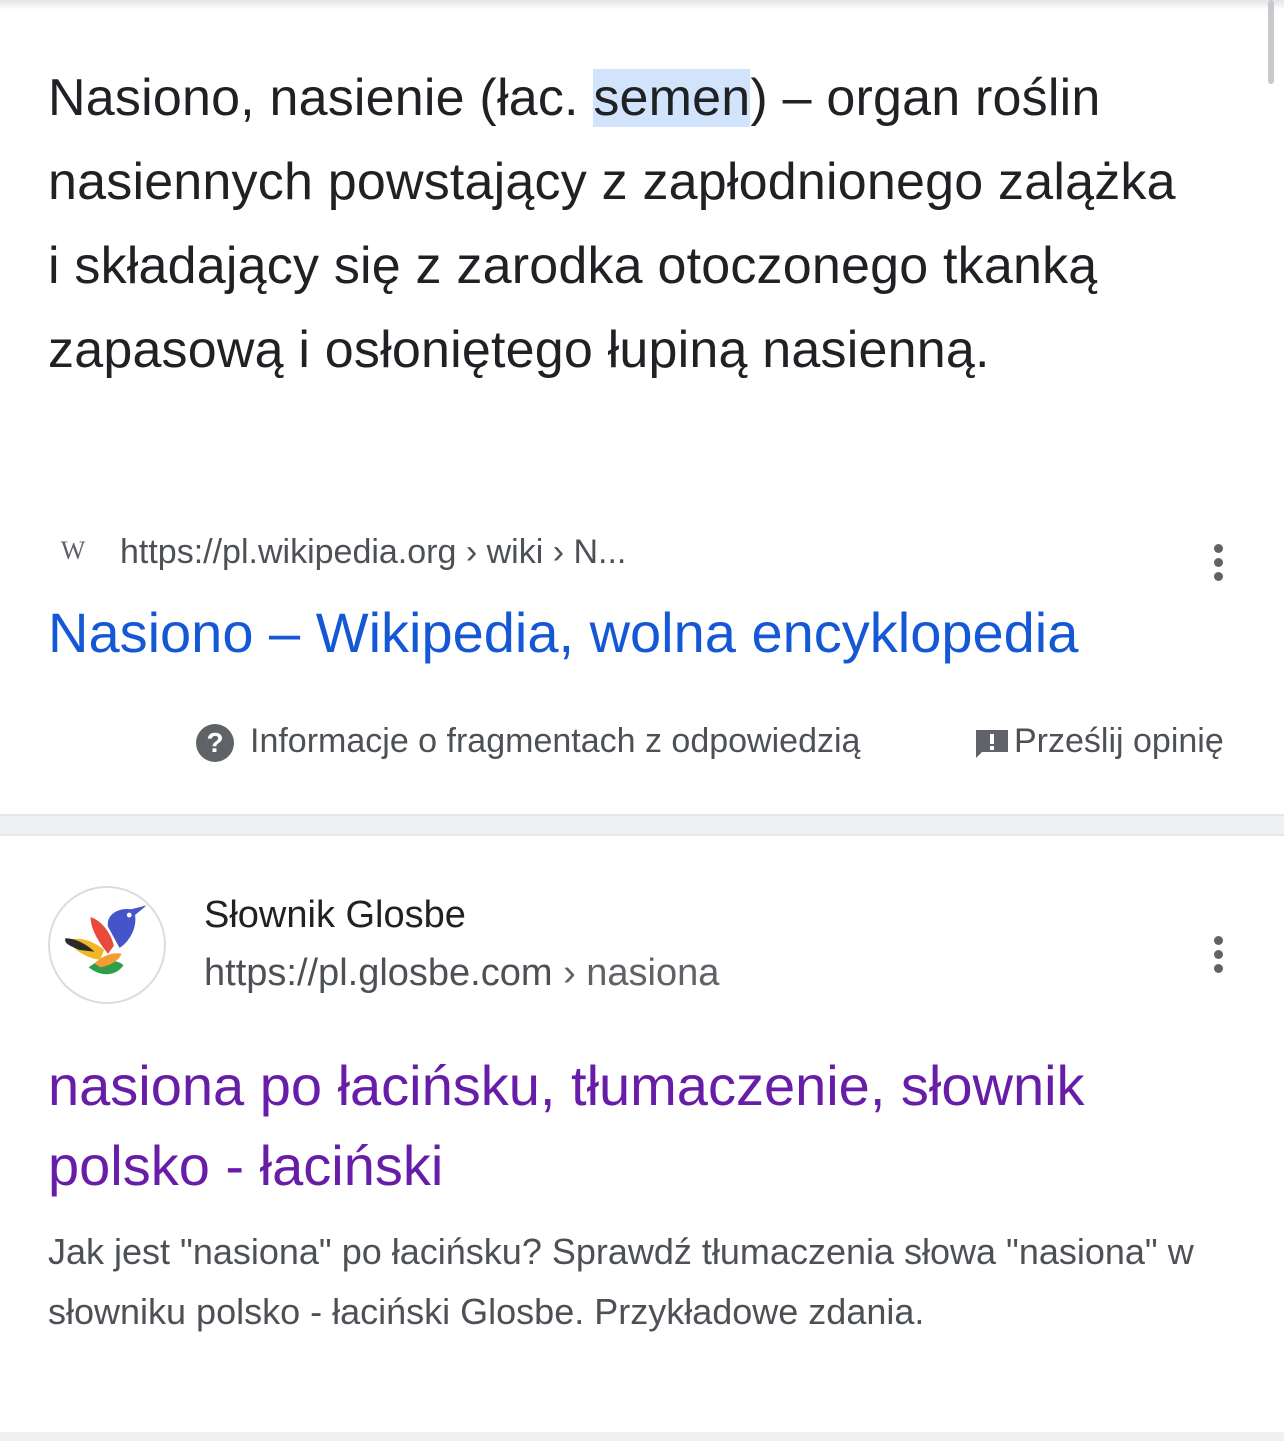 This screenshot has width=1284, height=1441. What do you see at coordinates (73, 550) in the screenshot?
I see `wikipedia-favicon-icon: W` at bounding box center [73, 550].